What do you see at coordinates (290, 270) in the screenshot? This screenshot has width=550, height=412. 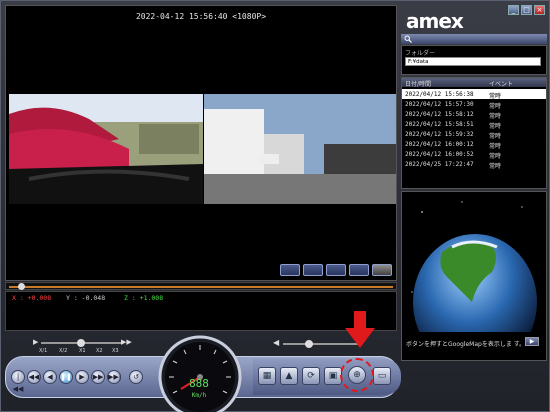 I see `single-view-button` at bounding box center [290, 270].